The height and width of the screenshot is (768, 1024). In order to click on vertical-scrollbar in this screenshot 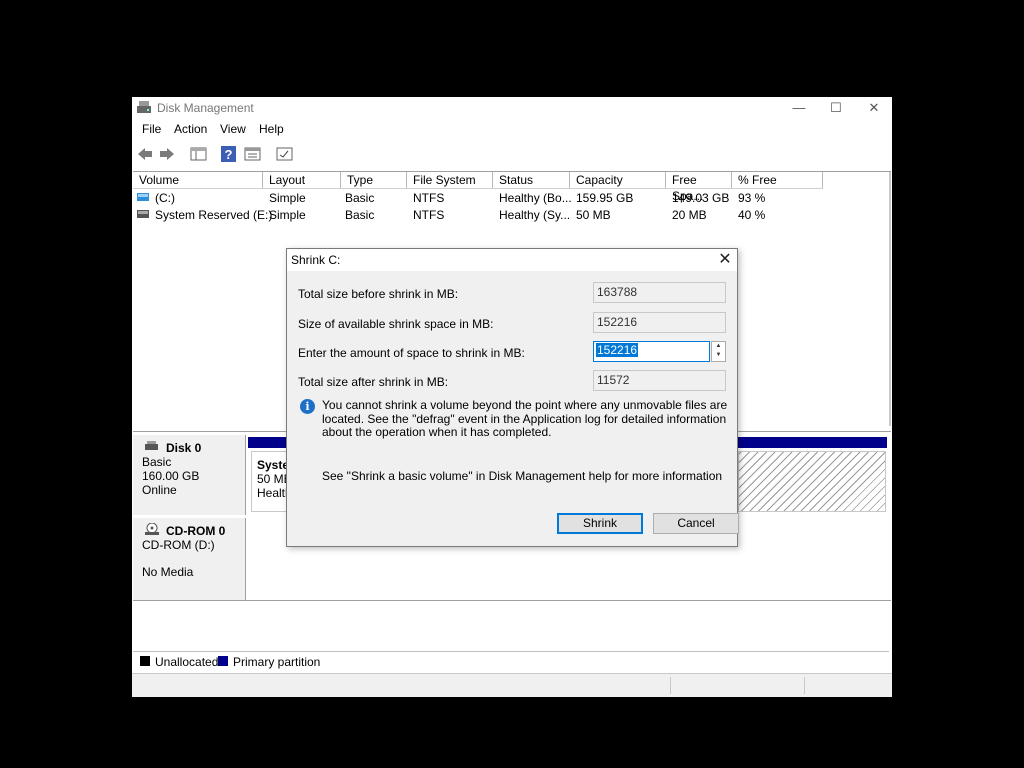, I will do `click(890, 299)`.